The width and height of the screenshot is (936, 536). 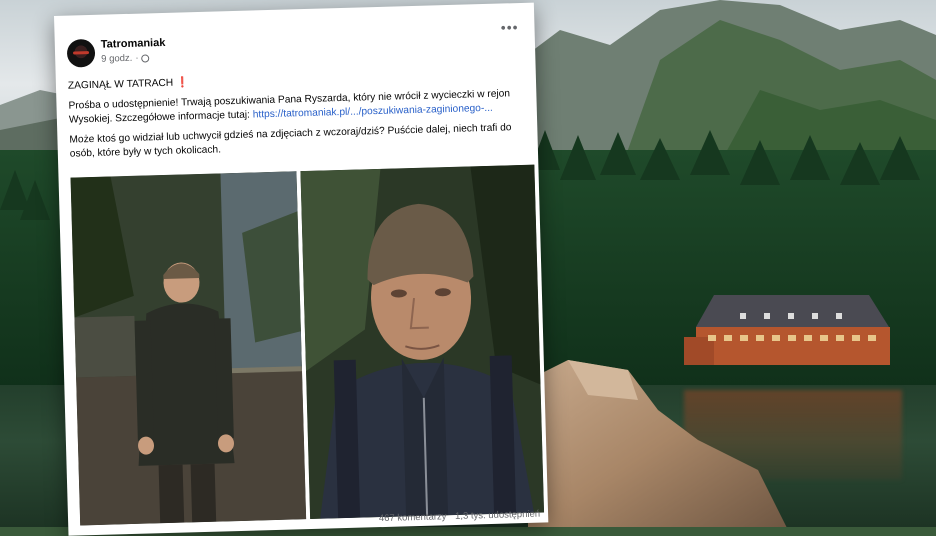 What do you see at coordinates (133, 44) in the screenshot?
I see `page-name: Tatromaniak` at bounding box center [133, 44].